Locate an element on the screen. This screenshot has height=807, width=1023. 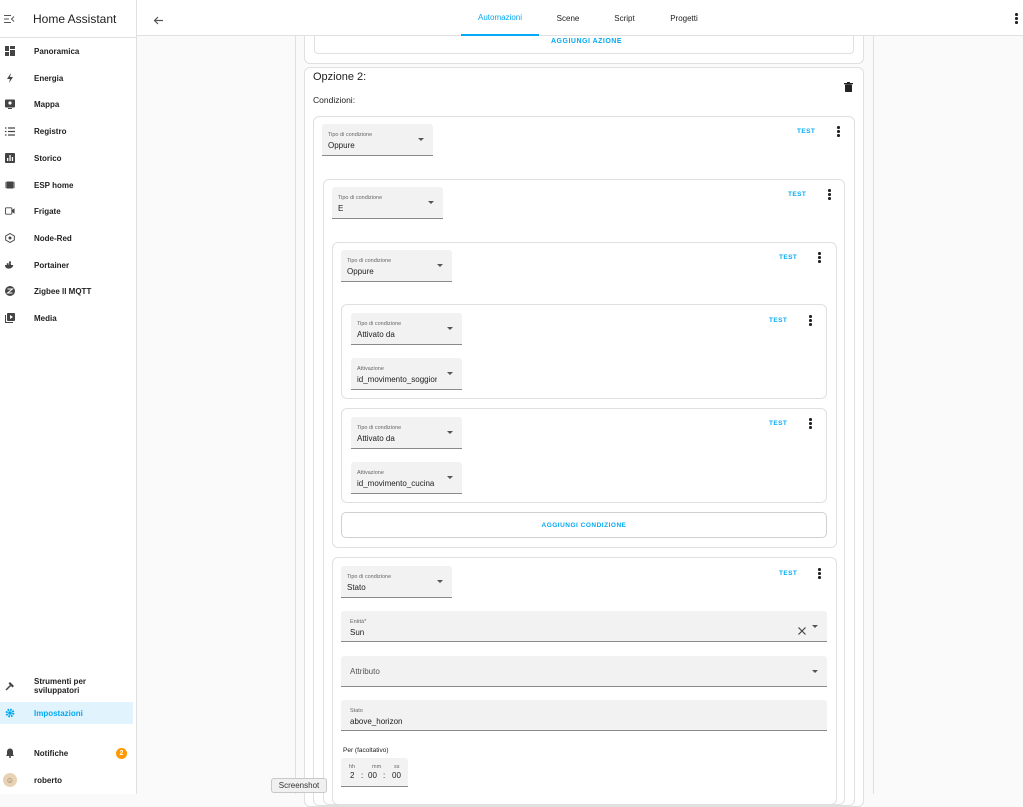
clear-icon is located at coordinates (802, 631).